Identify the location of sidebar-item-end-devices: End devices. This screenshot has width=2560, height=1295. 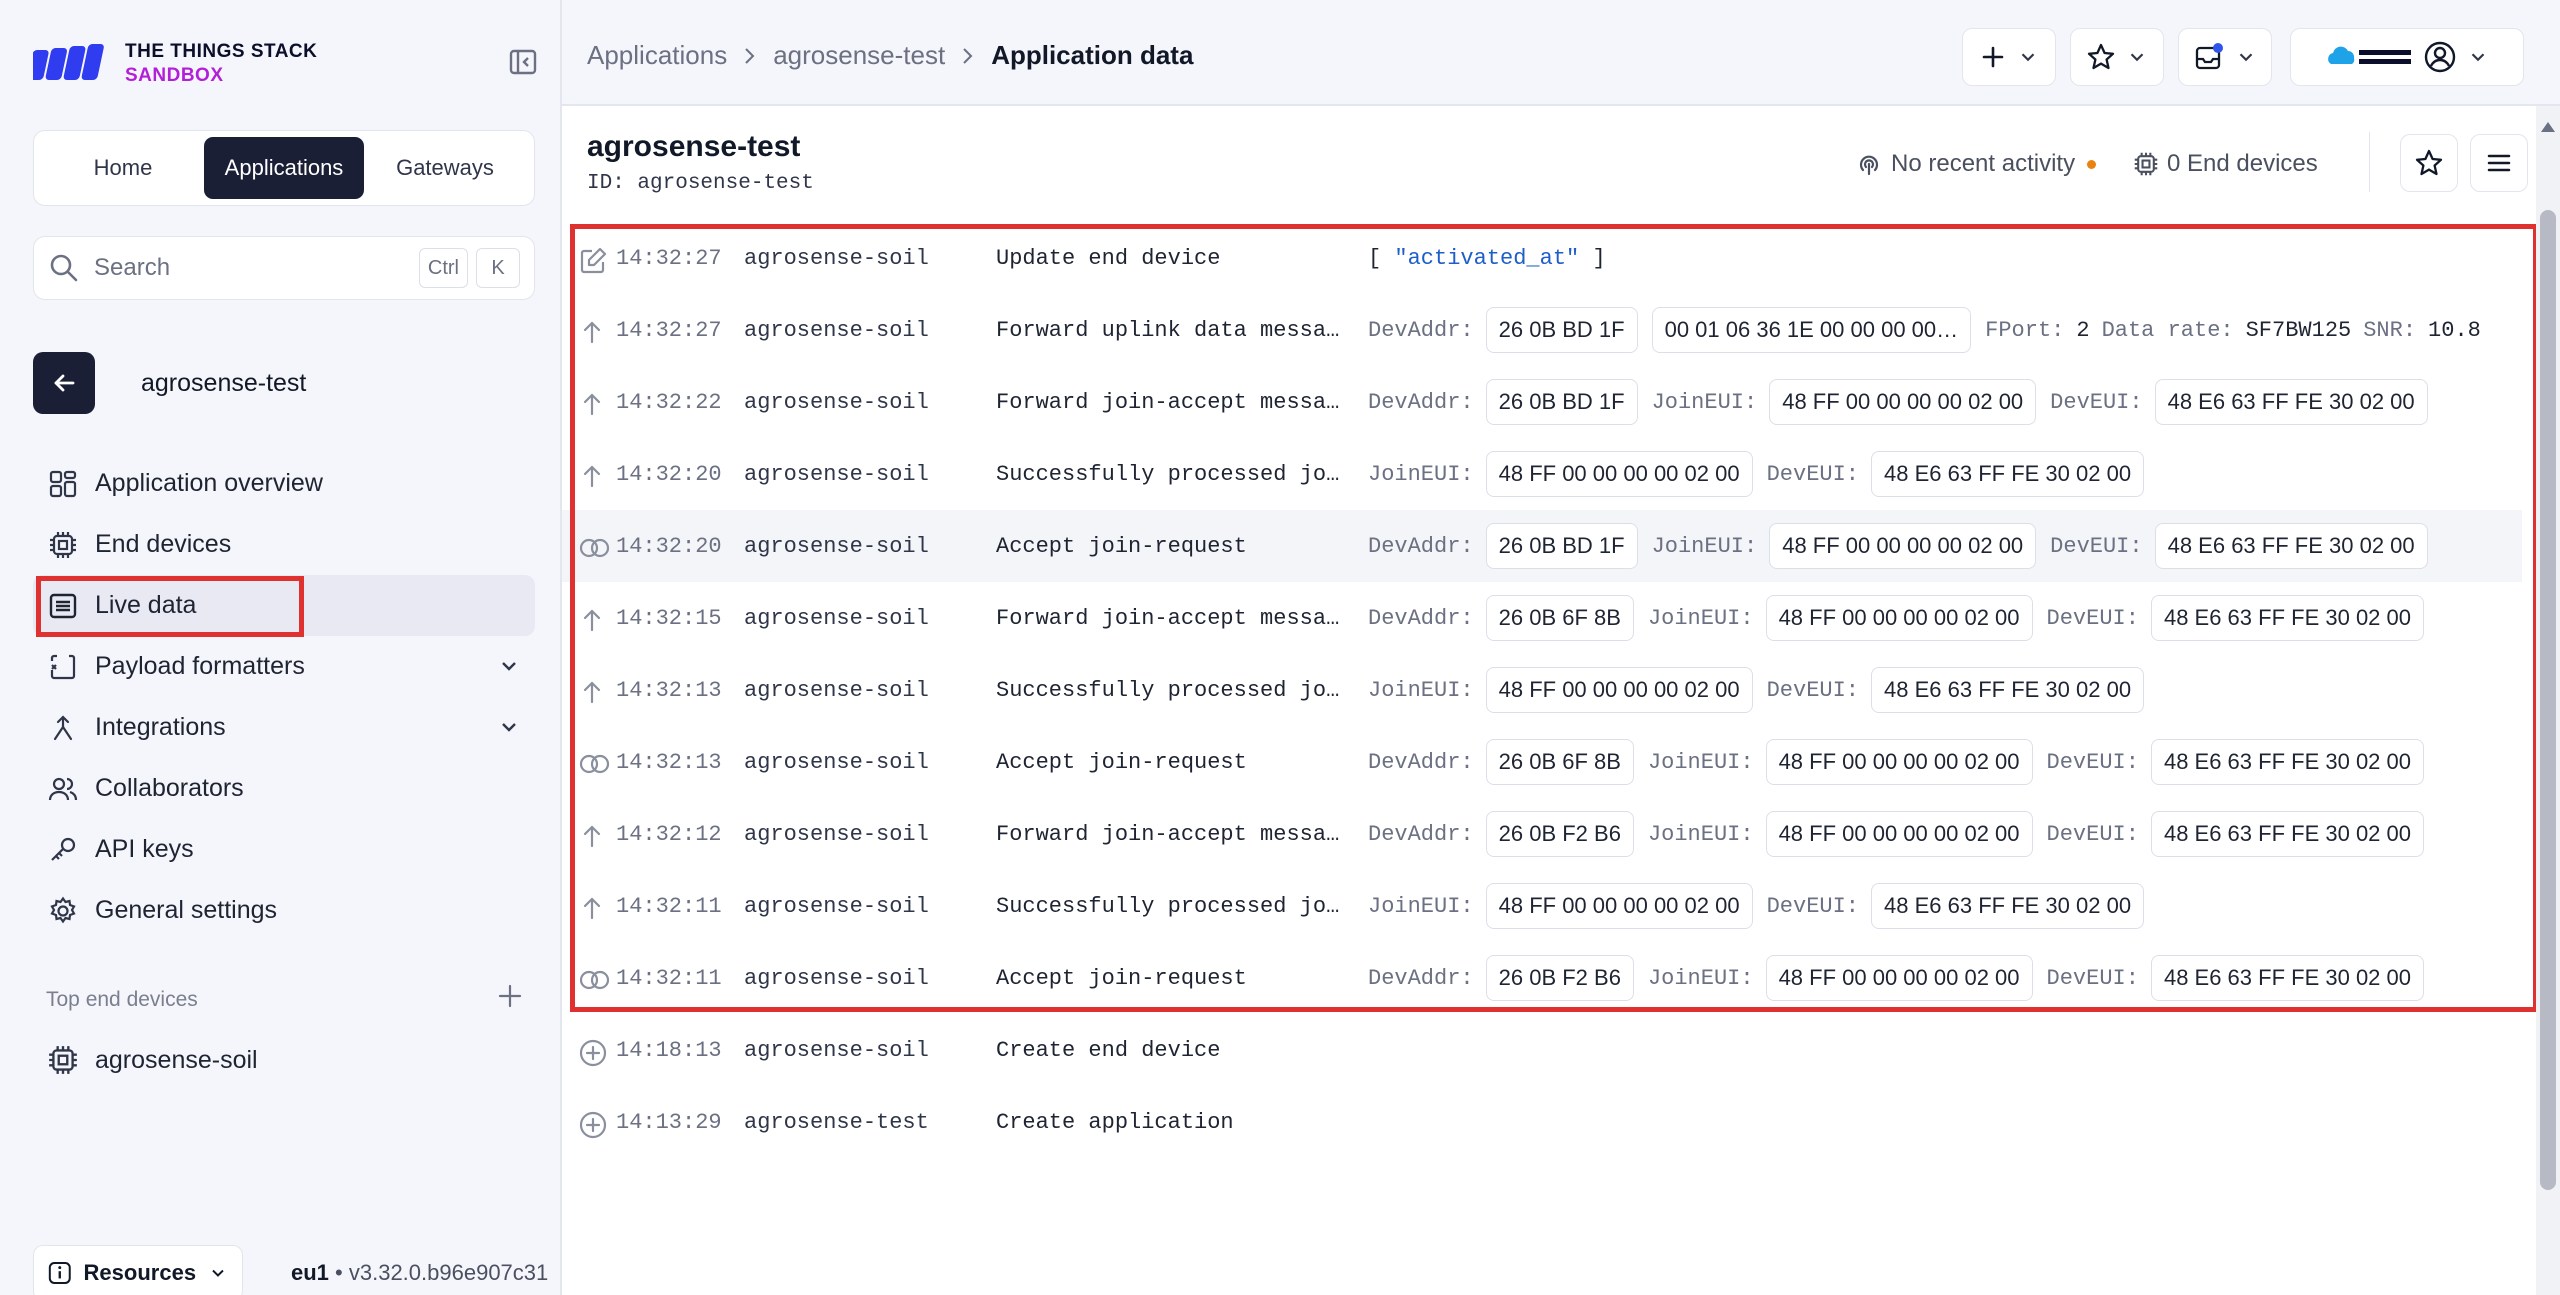
(284, 544).